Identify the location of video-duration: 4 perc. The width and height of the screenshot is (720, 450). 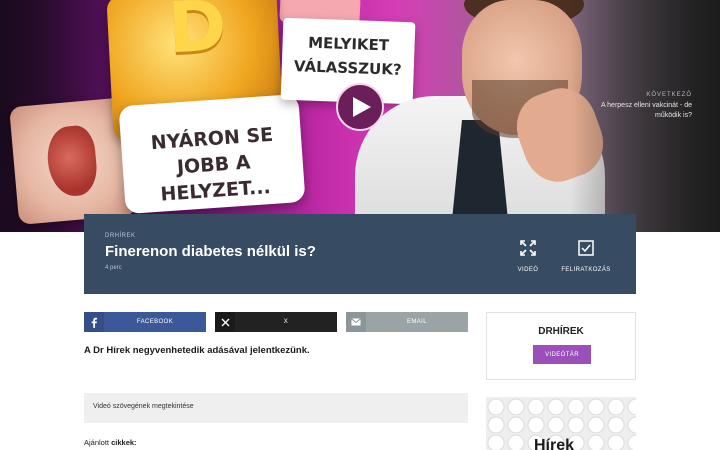
(113, 268).